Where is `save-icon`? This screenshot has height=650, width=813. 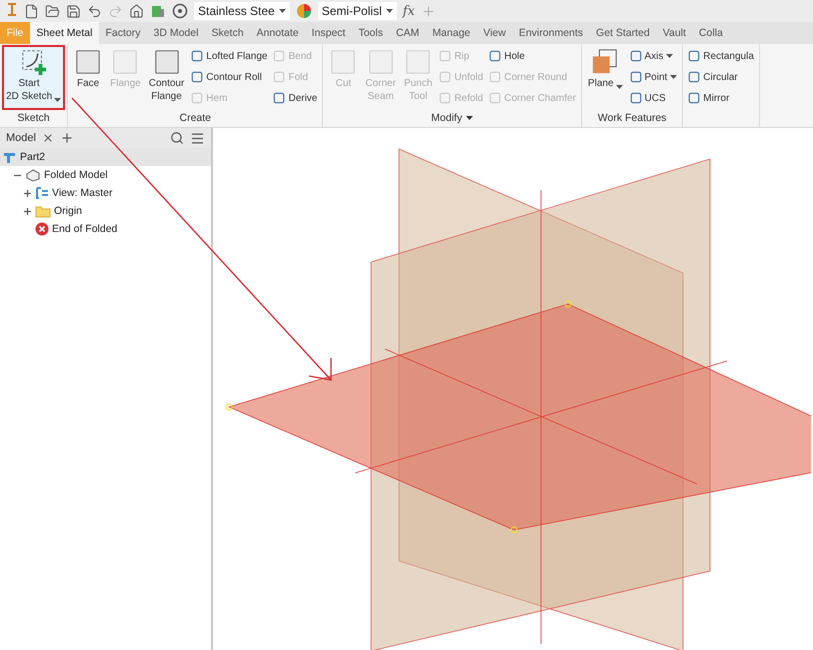 save-icon is located at coordinates (73, 11).